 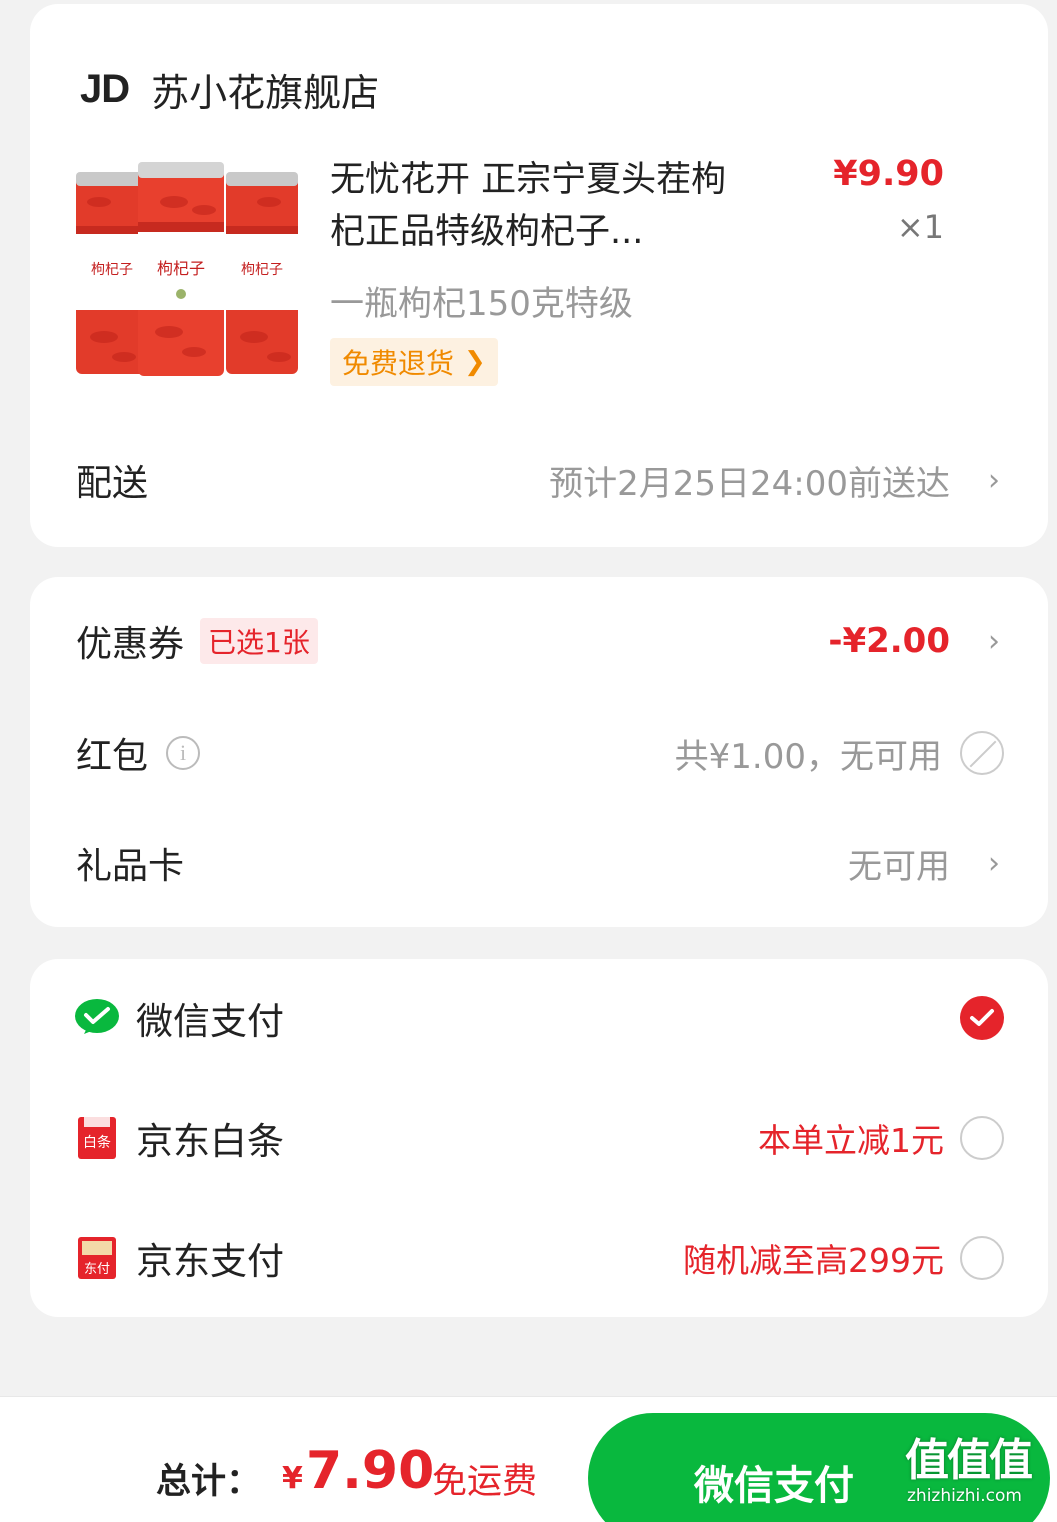 I want to click on product-price: ¥9.90, so click(x=888, y=174).